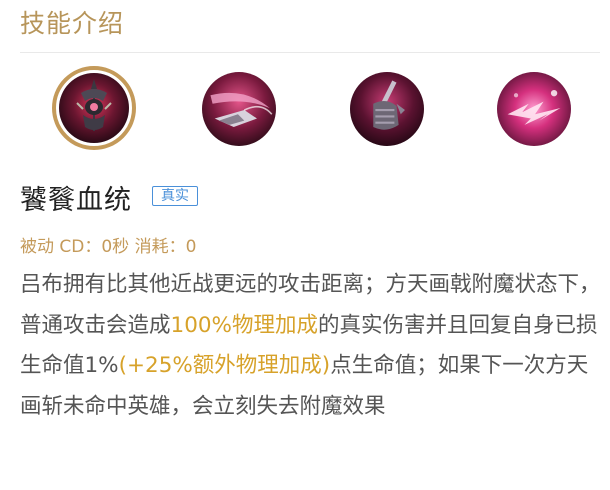  Describe the element at coordinates (310, 52) in the screenshot. I see `divider` at that location.